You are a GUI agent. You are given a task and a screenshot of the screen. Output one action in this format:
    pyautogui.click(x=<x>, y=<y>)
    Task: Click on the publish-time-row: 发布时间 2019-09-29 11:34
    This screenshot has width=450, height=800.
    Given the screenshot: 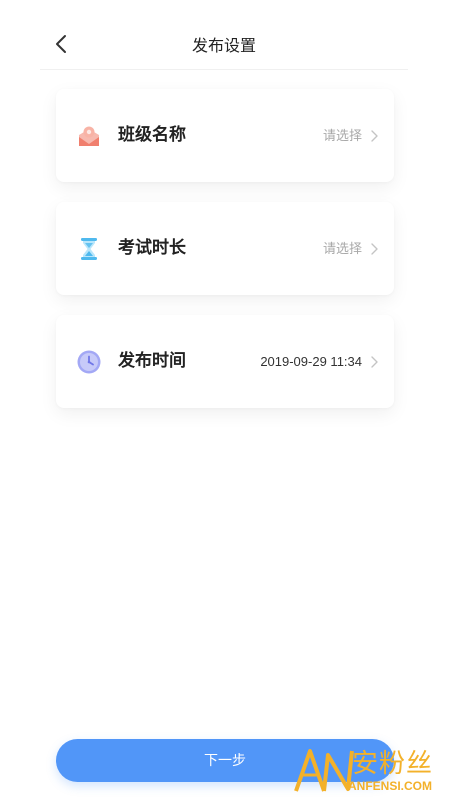 What is the action you would take?
    pyautogui.click(x=225, y=361)
    